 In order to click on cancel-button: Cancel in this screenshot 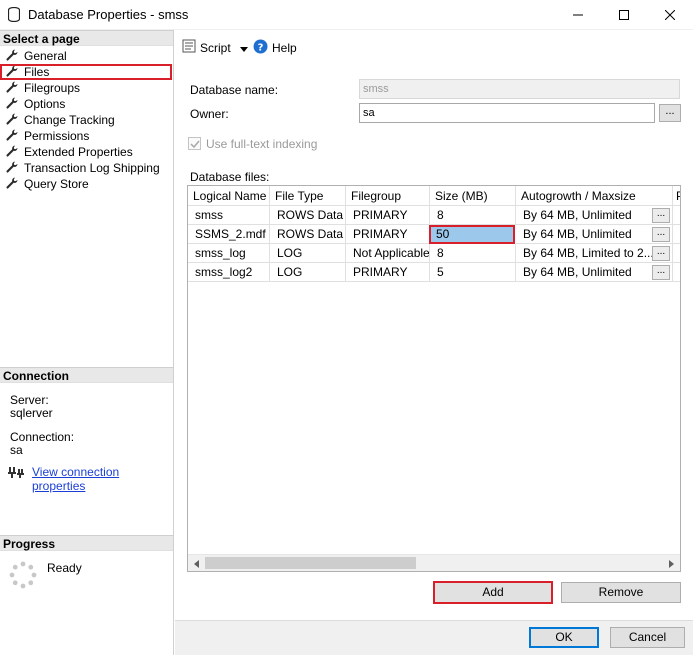, I will do `click(647, 637)`.